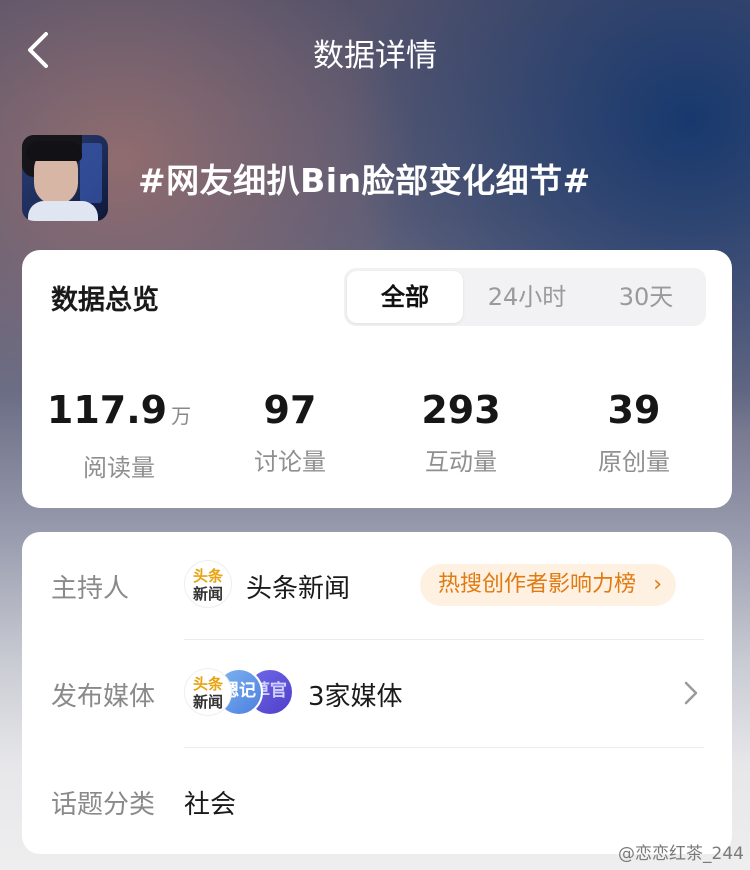 This screenshot has width=750, height=870. I want to click on category-label: 话题分类, so click(103, 805).